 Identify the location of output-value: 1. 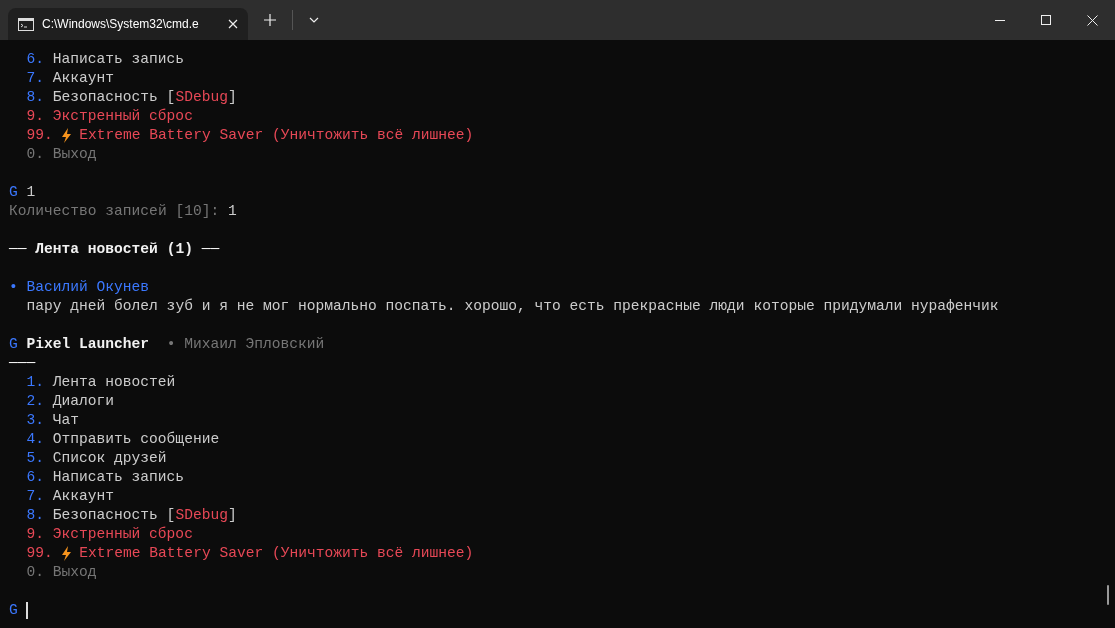
(232, 211).